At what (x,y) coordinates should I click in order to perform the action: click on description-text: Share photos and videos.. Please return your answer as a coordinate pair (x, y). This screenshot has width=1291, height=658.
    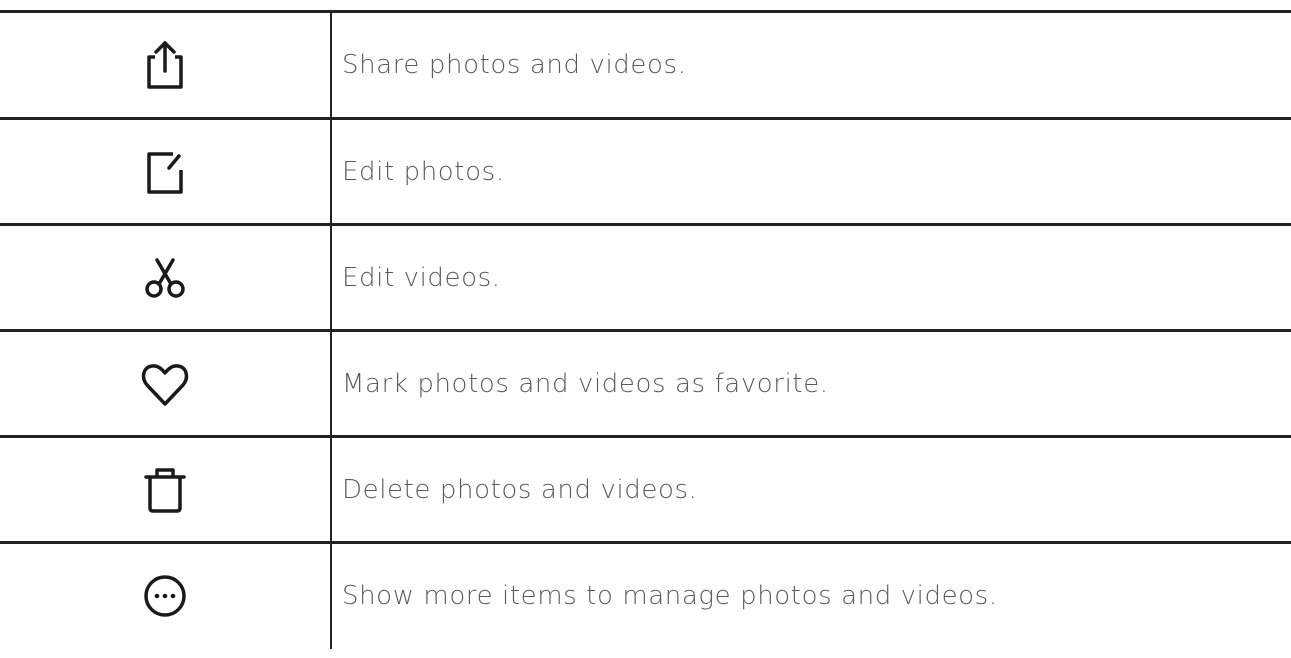
    Looking at the image, I should click on (811, 64).